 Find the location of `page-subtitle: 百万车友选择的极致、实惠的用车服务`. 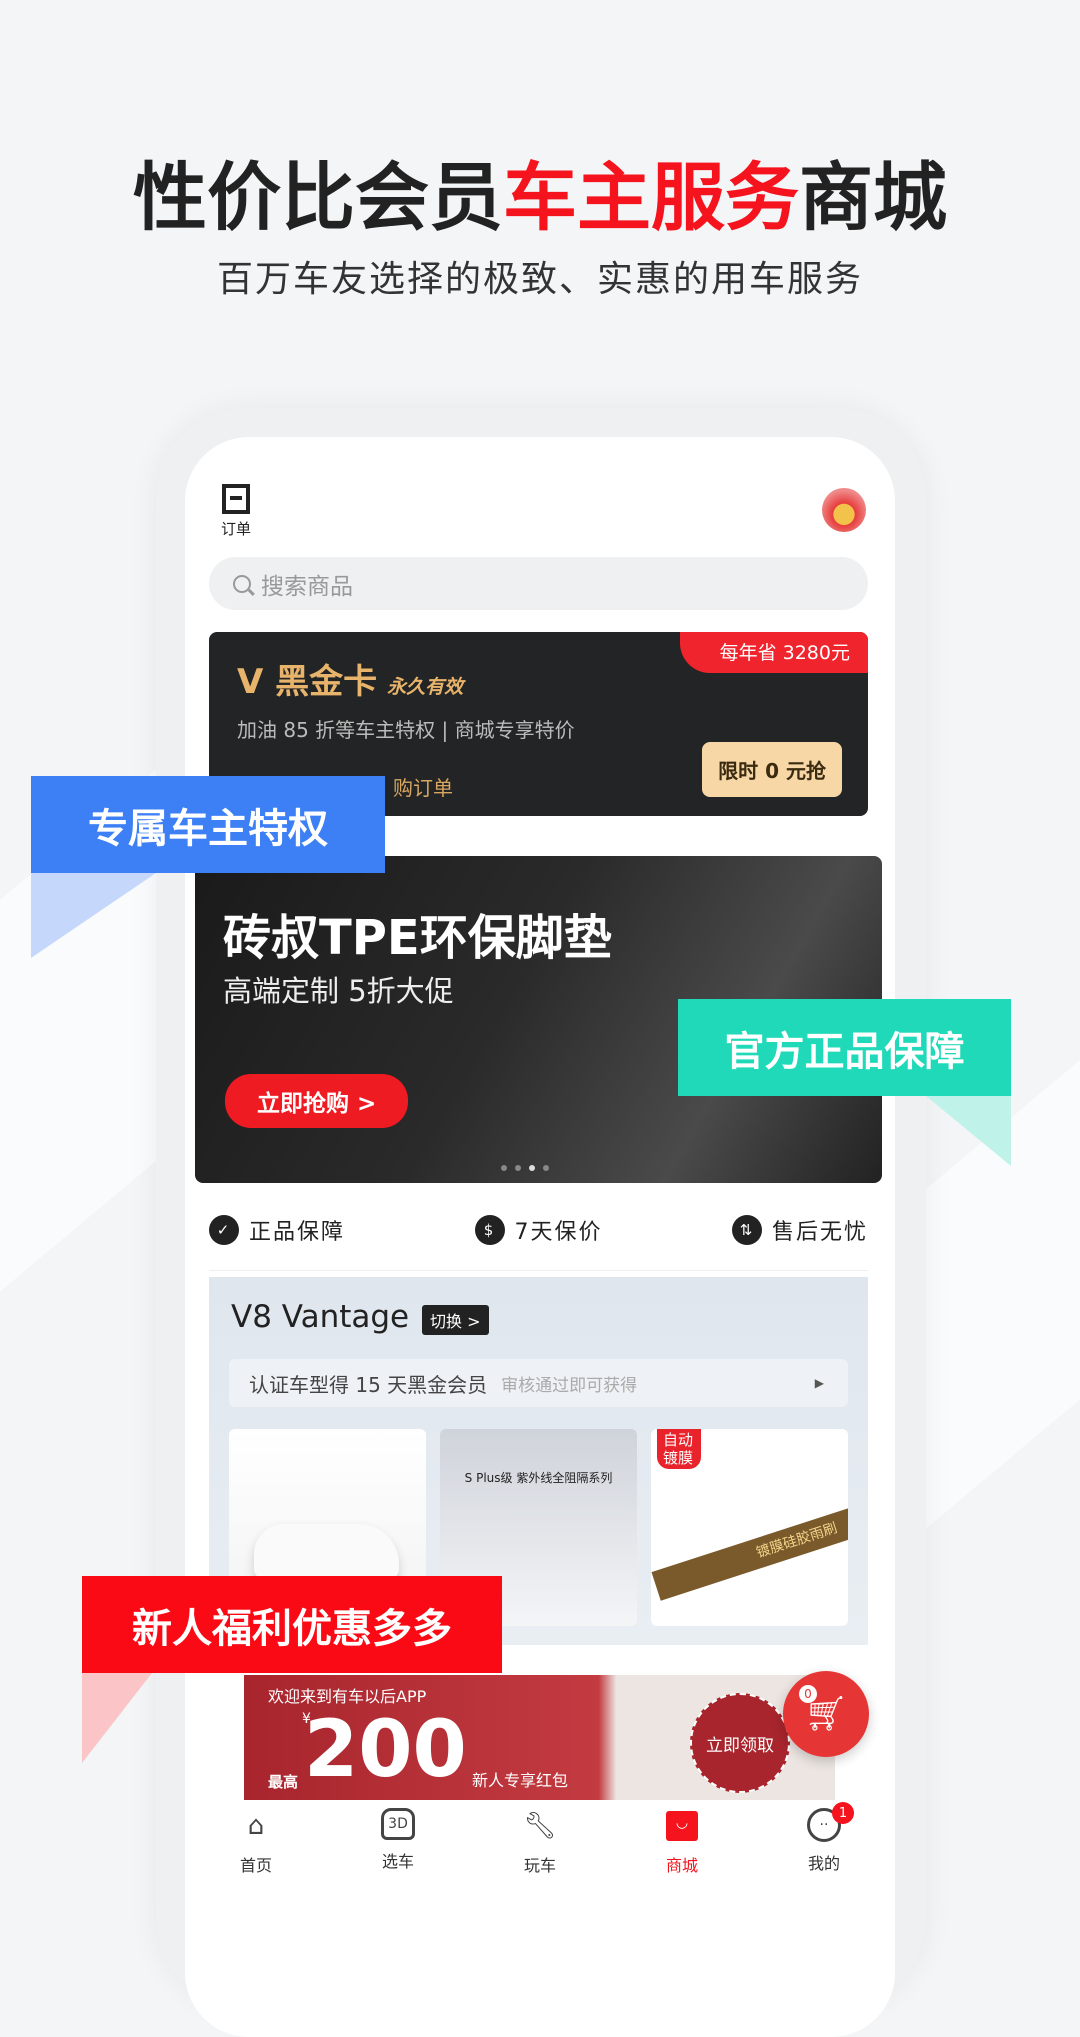

page-subtitle: 百万车友选择的极致、实惠的用车服务 is located at coordinates (539, 279).